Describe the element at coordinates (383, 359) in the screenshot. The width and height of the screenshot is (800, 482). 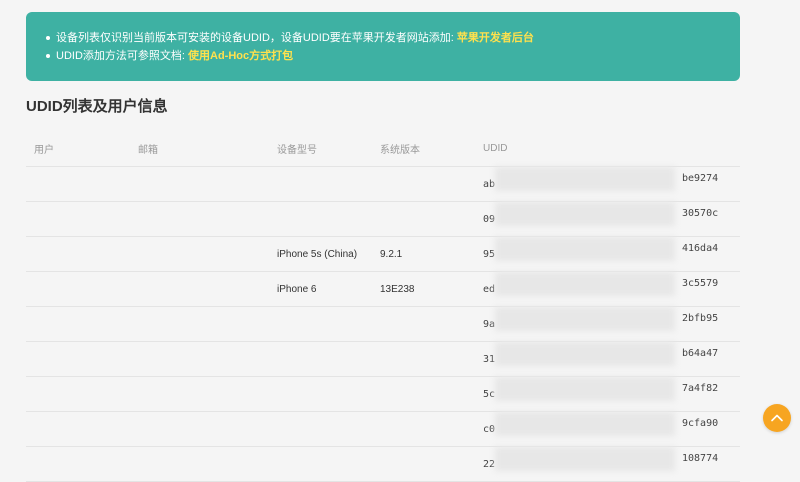
I see `table-row: 31 b64a47` at that location.